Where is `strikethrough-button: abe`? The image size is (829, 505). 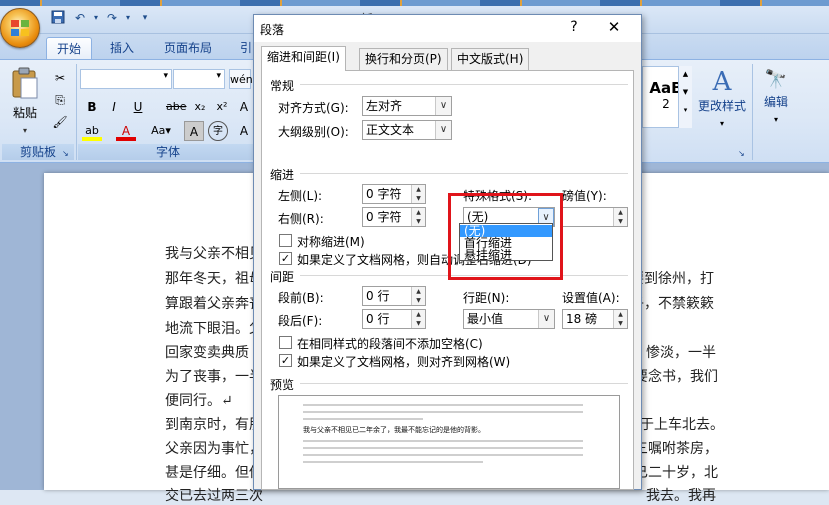
strikethrough-button: abe is located at coordinates (176, 107).